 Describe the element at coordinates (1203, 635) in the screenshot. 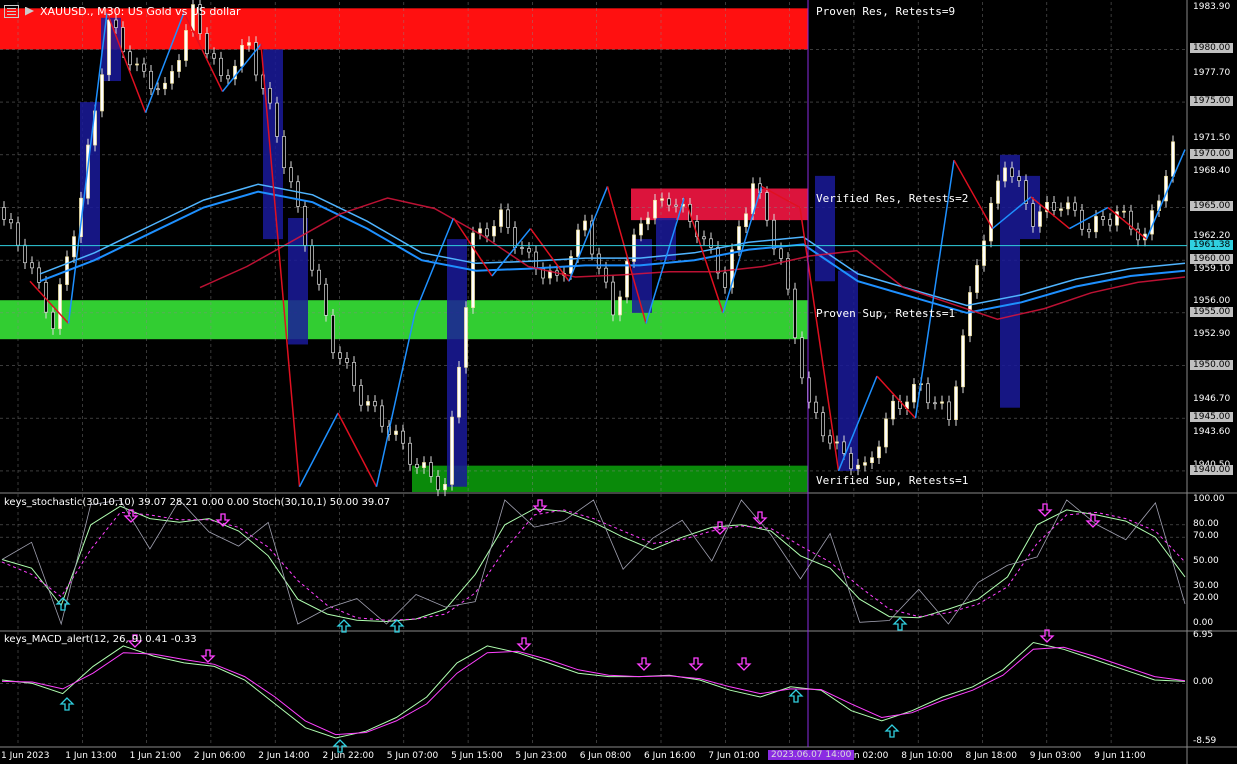

I see `macd-axis-label: 6.95` at that location.